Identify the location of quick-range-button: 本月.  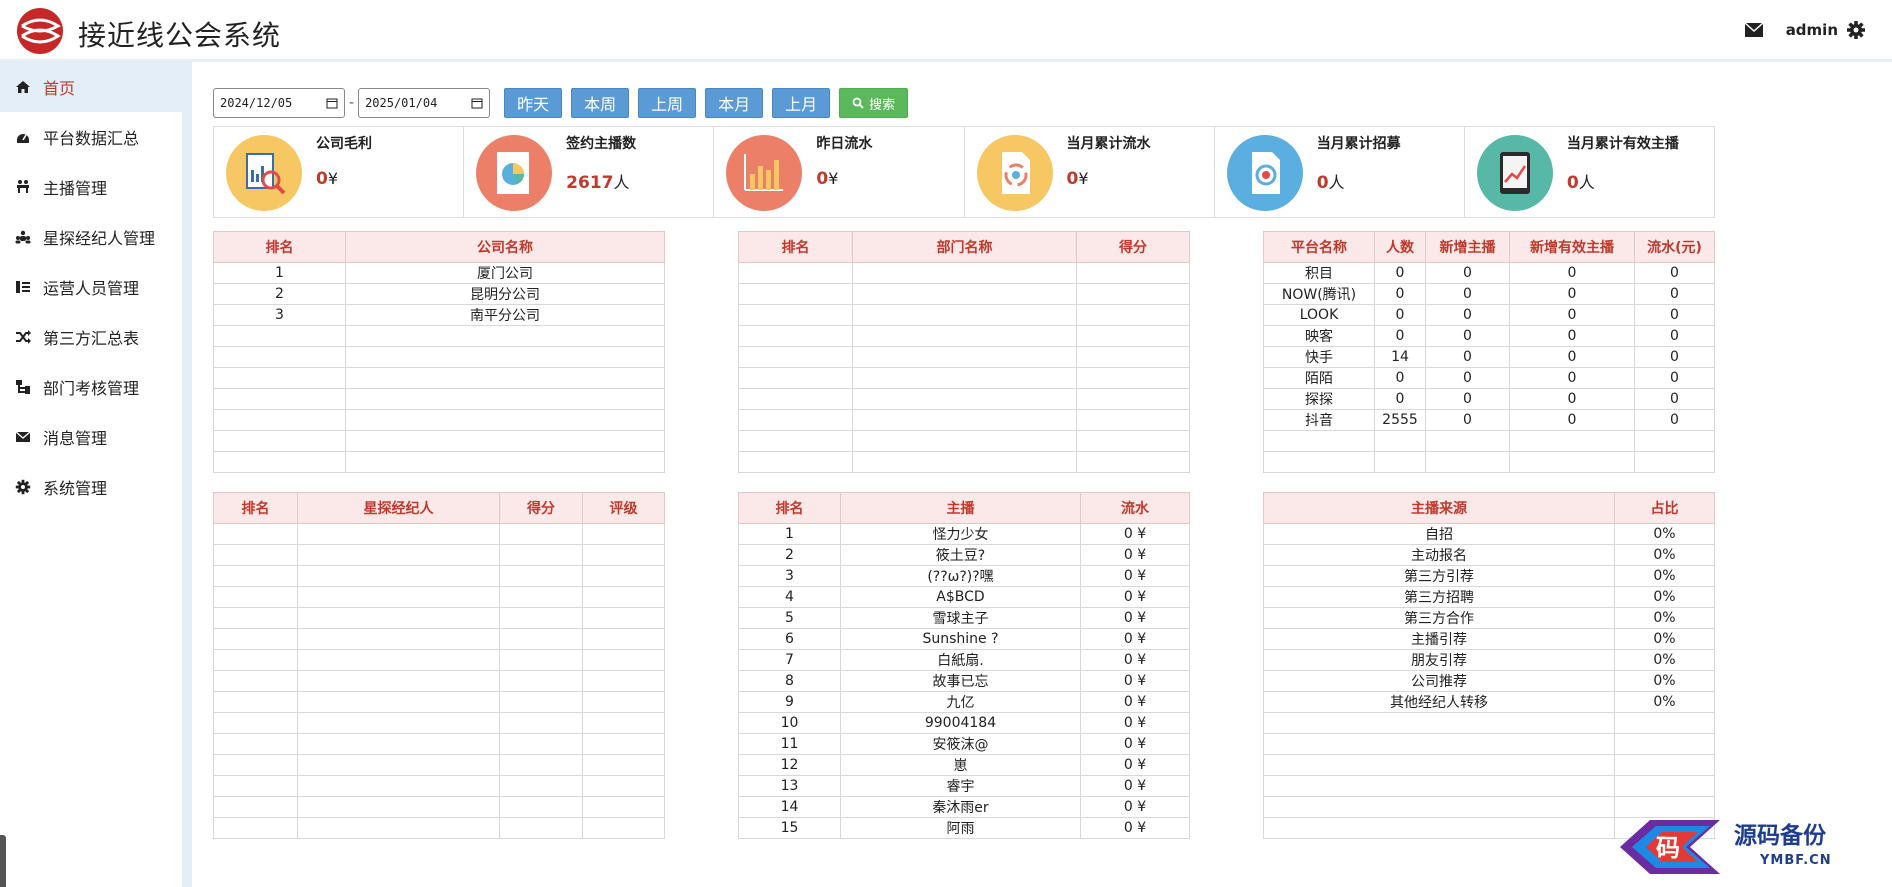
(734, 103).